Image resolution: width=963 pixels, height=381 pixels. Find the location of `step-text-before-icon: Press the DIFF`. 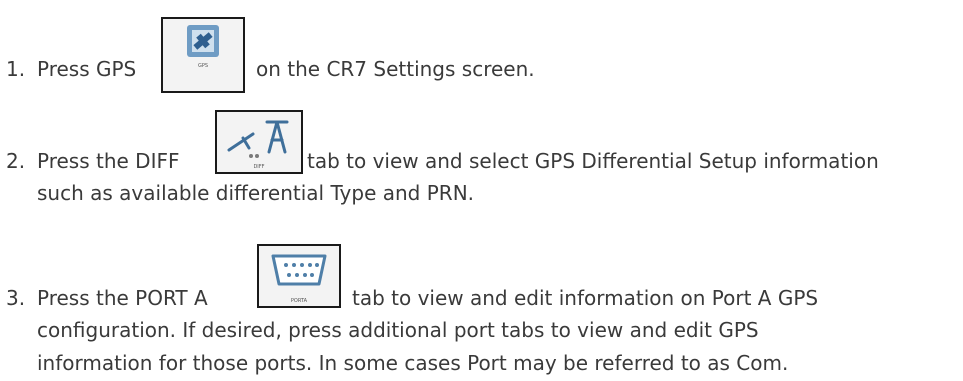

step-text-before-icon: Press the DIFF is located at coordinates (108, 161).